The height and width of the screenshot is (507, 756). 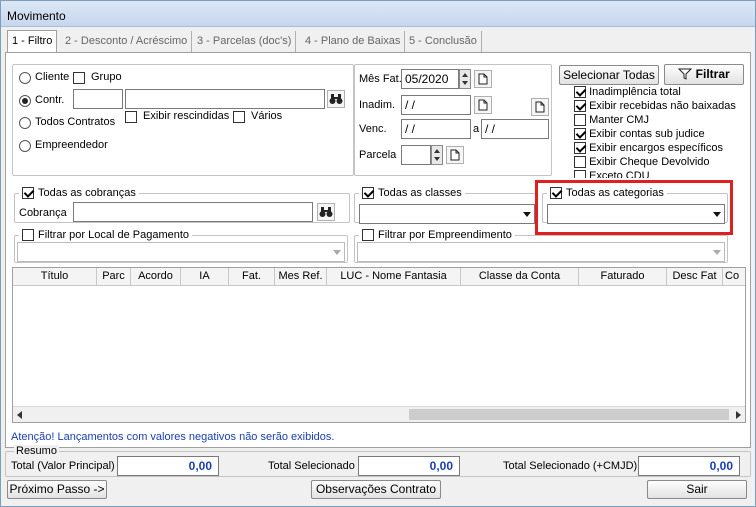 What do you see at coordinates (193, 212) in the screenshot?
I see `cobranca-input` at bounding box center [193, 212].